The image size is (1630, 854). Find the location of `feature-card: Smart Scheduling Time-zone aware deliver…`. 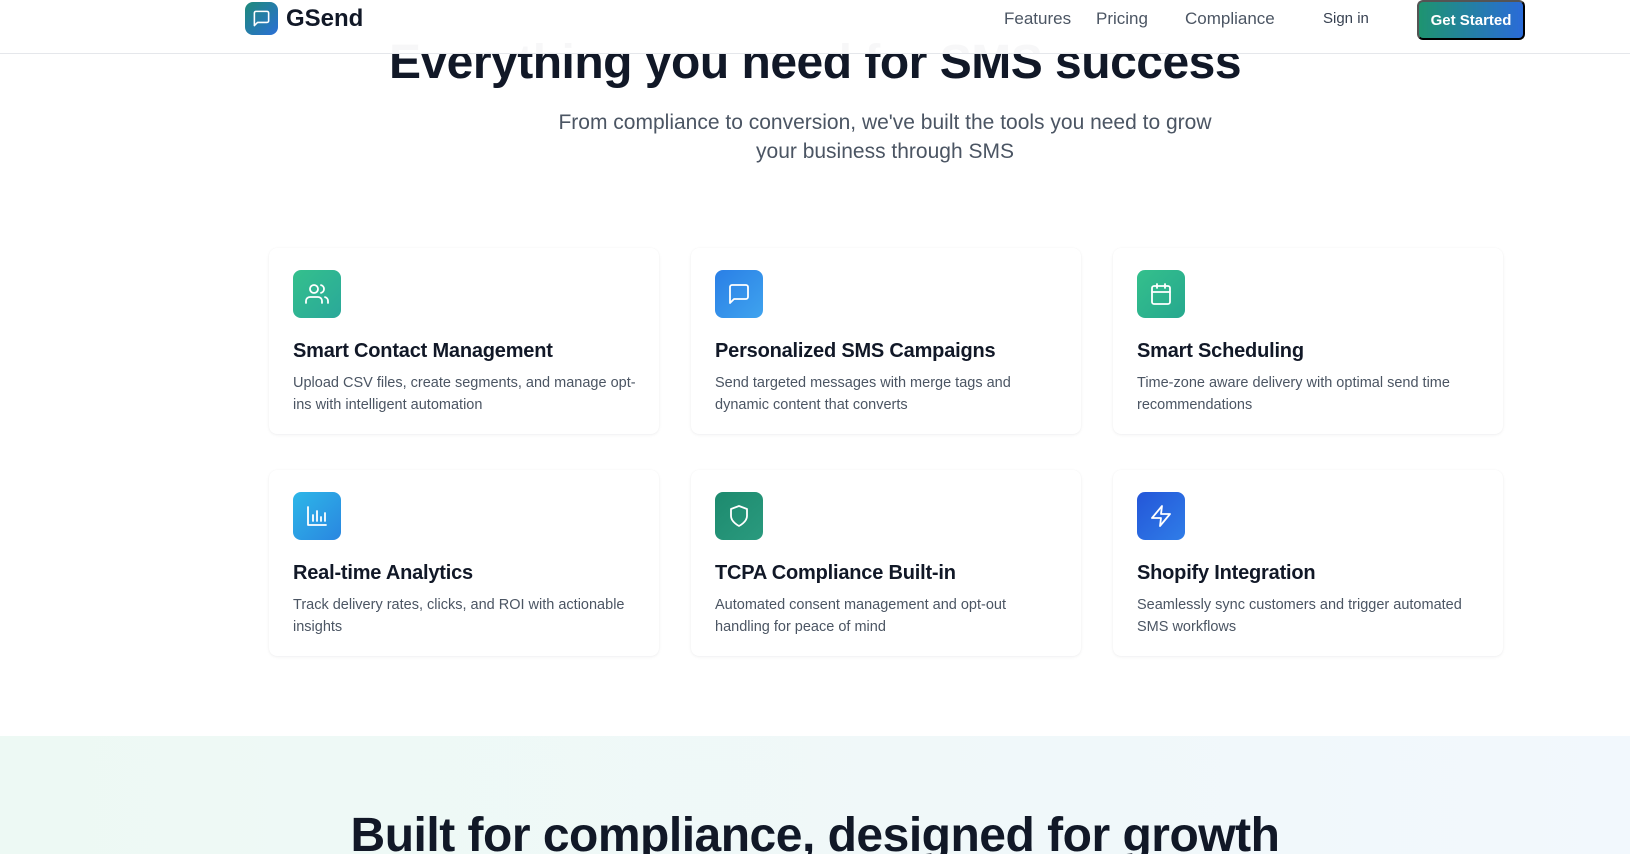

feature-card: Smart Scheduling Time-zone aware deliver… is located at coordinates (1308, 341).